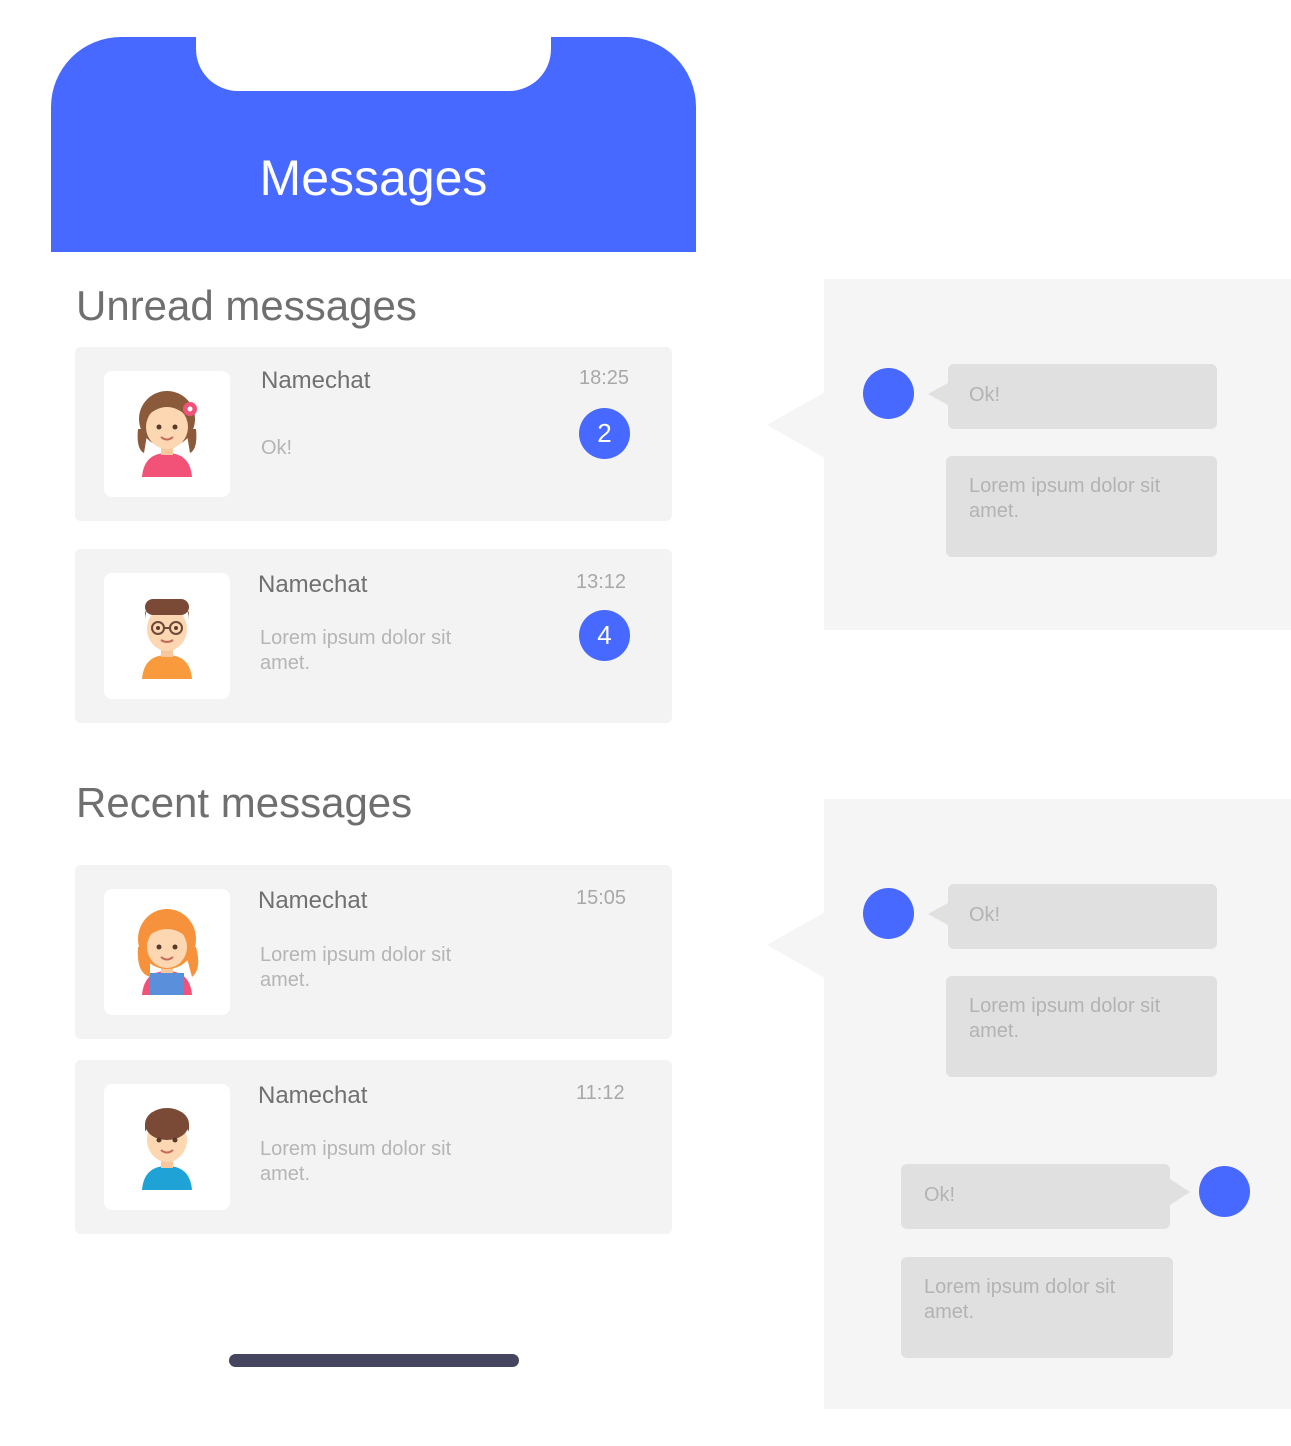 The image size is (1291, 1446). I want to click on girl-redhead-avatar-icon, so click(168, 952).